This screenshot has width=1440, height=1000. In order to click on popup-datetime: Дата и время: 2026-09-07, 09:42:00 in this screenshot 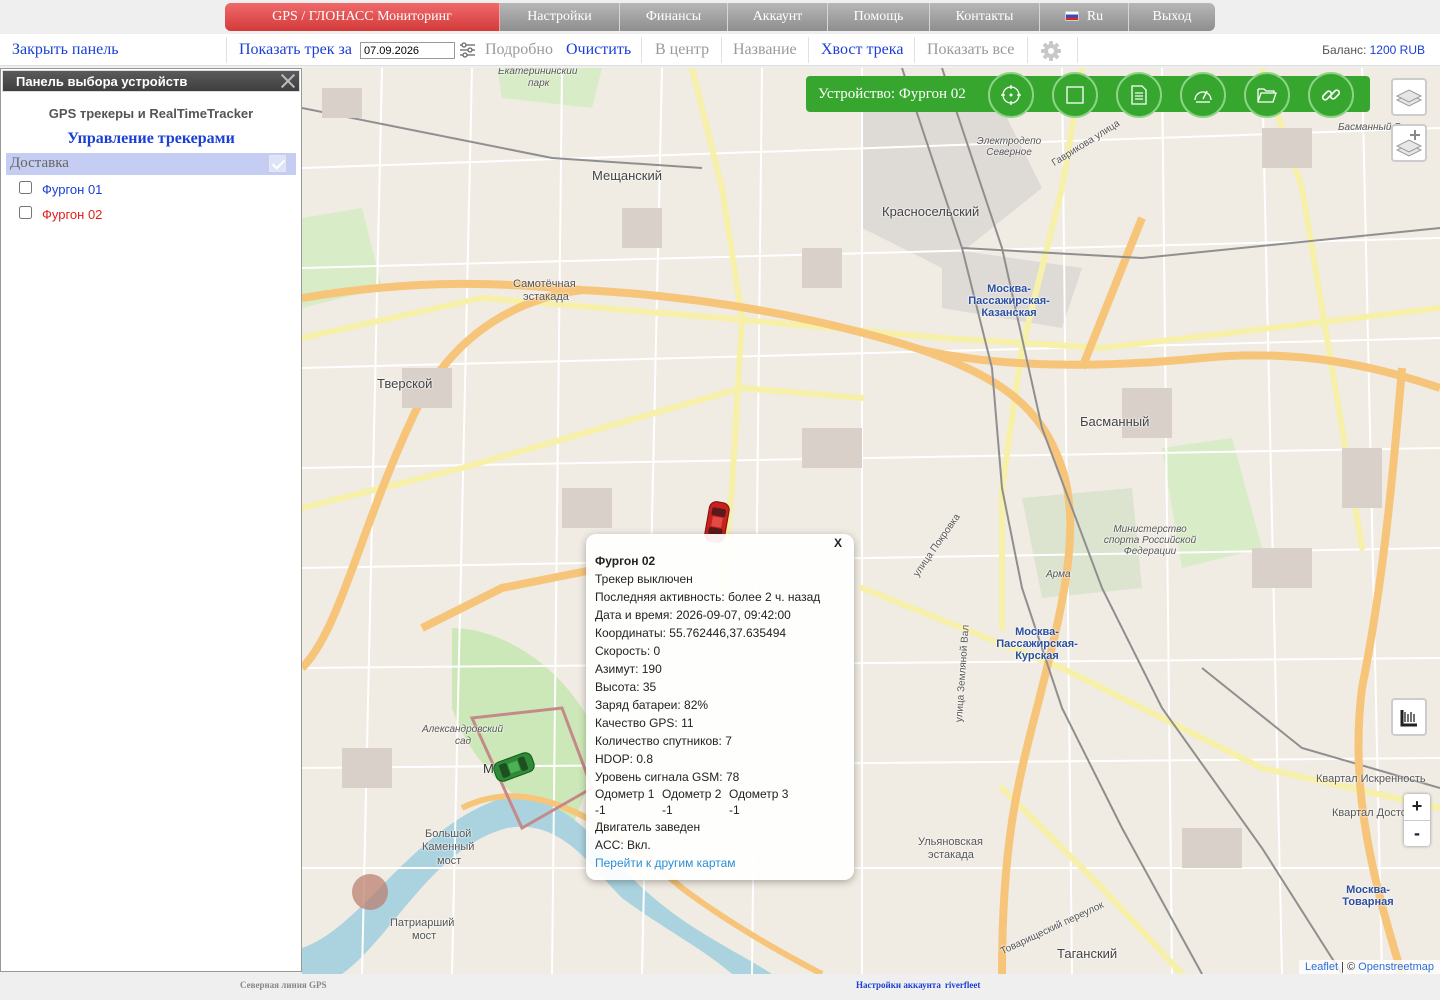, I will do `click(693, 615)`.